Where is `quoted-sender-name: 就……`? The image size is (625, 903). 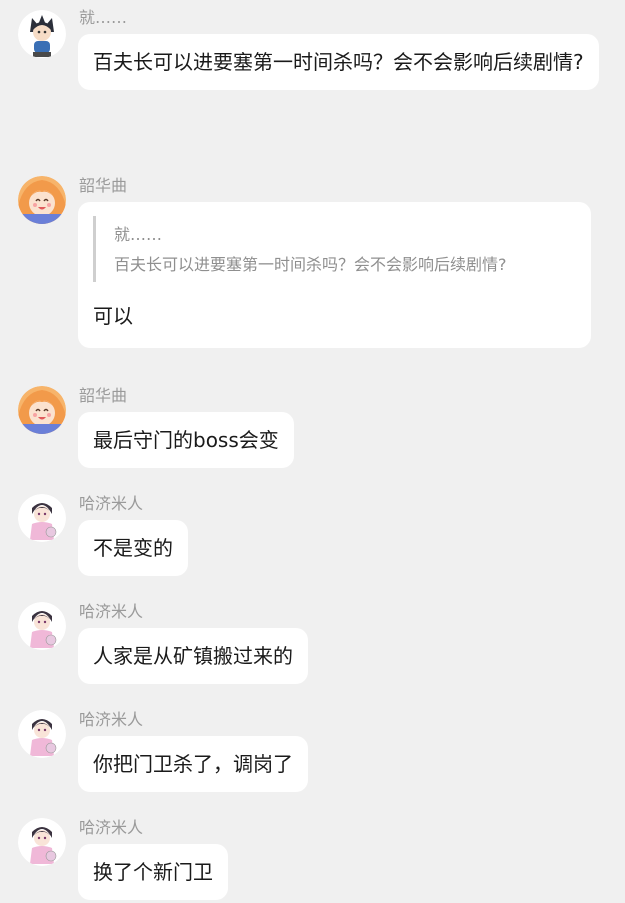 quoted-sender-name: 就…… is located at coordinates (138, 234).